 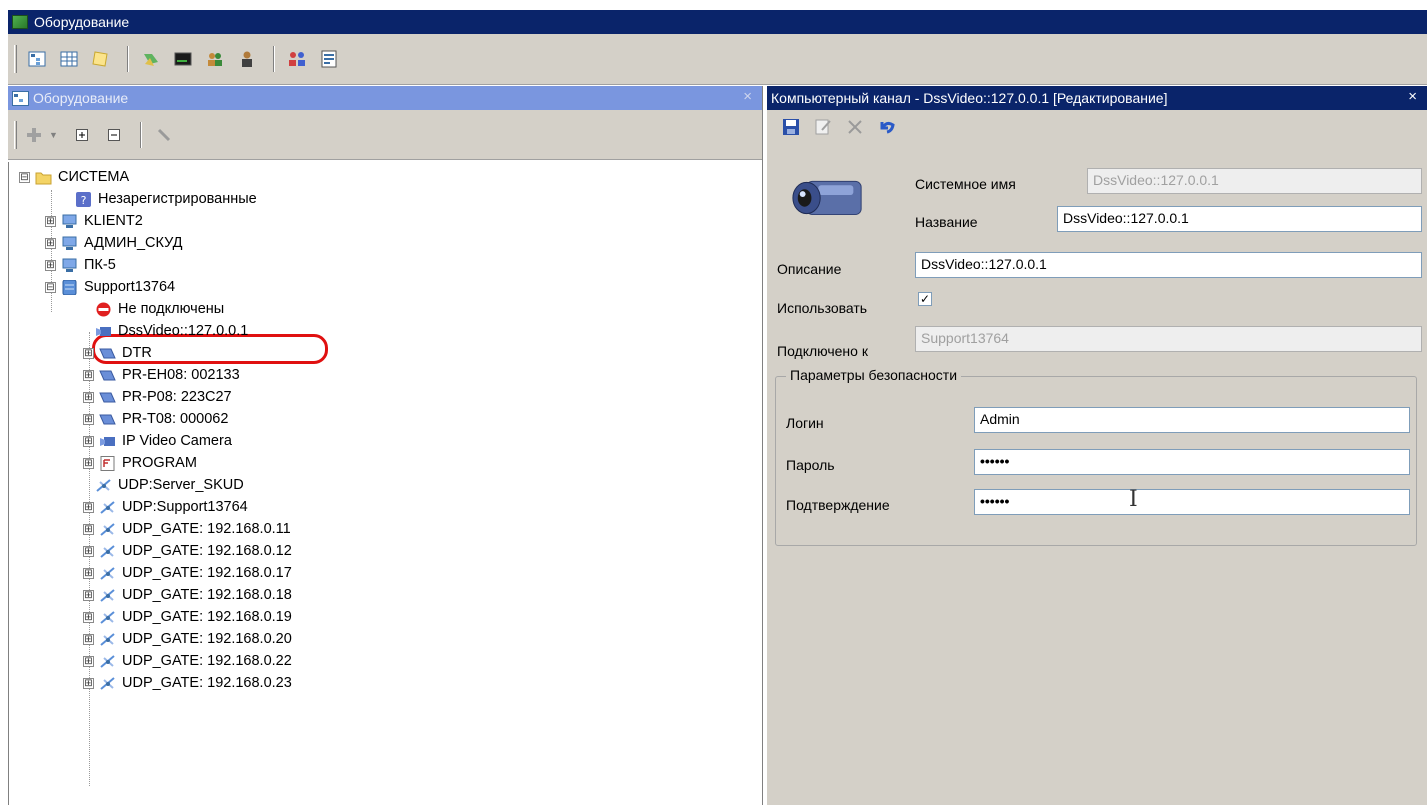 I want to click on tree-panel-title: Оборудование, so click(x=81, y=98).